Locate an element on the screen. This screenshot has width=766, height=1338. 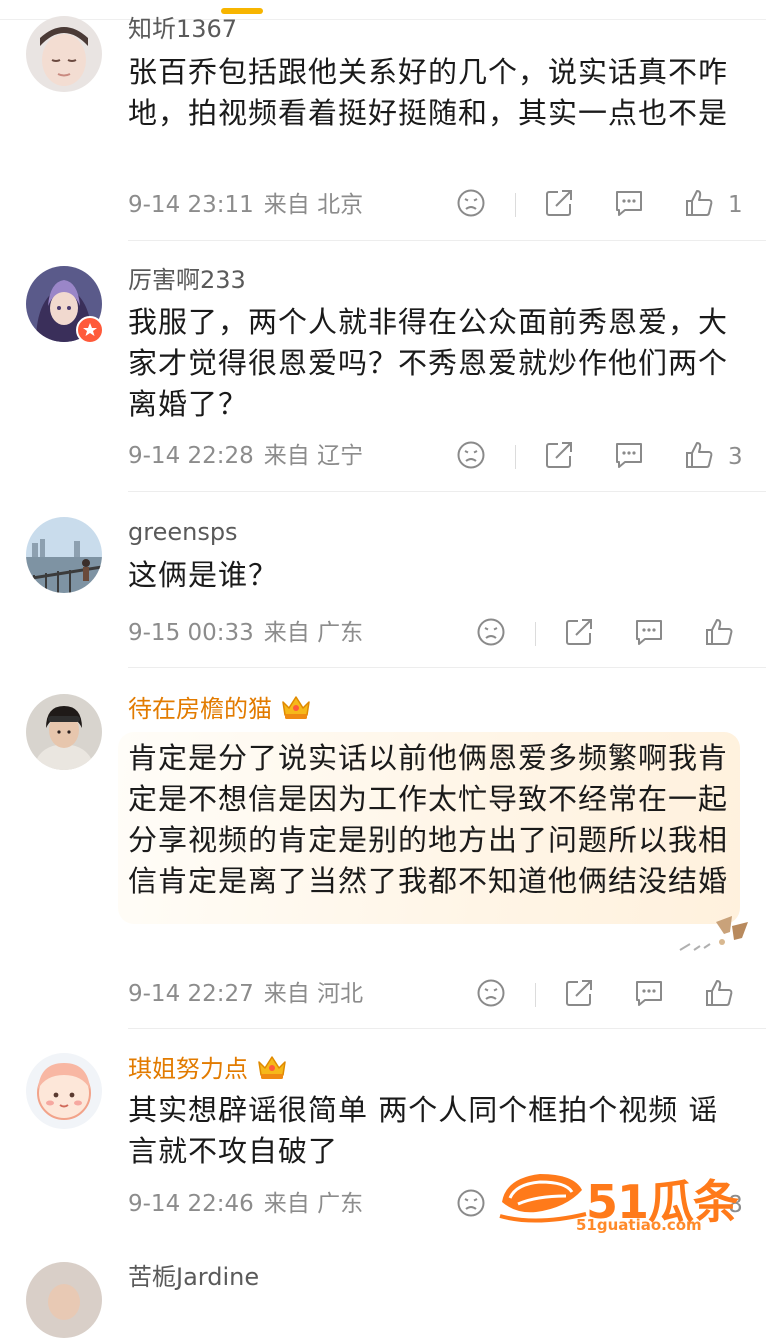
username: 待在房檐的猫 is located at coordinates (220, 710).